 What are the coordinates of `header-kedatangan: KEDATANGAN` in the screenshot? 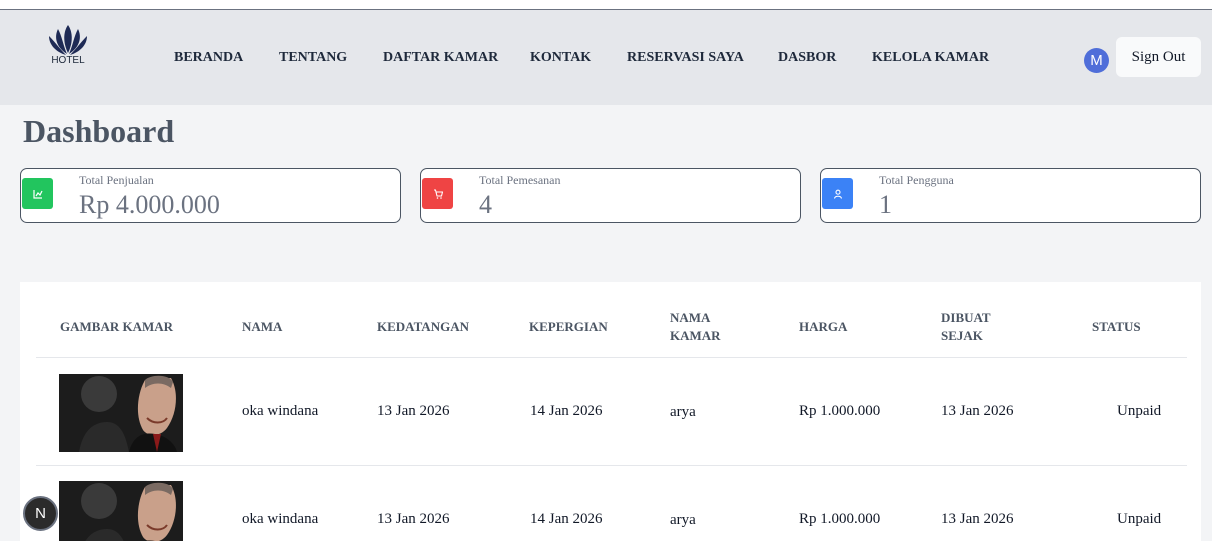 It's located at (423, 326).